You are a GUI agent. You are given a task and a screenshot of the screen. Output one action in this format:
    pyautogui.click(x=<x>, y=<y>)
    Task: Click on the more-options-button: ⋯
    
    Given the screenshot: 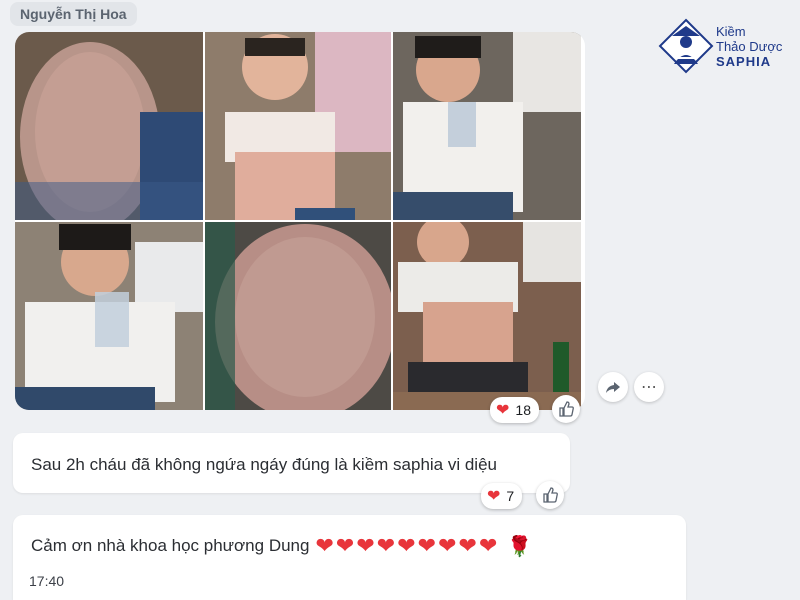 What is the action you would take?
    pyautogui.click(x=649, y=387)
    